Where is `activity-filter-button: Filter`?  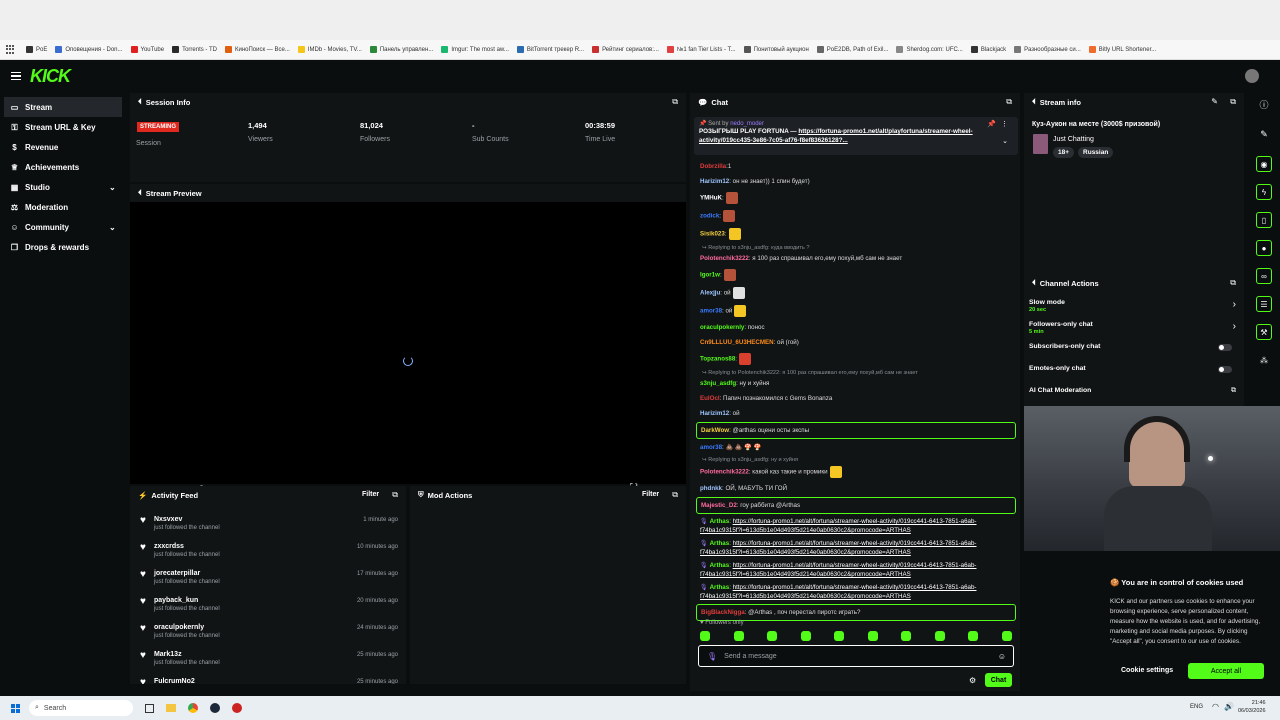 activity-filter-button: Filter is located at coordinates (370, 494).